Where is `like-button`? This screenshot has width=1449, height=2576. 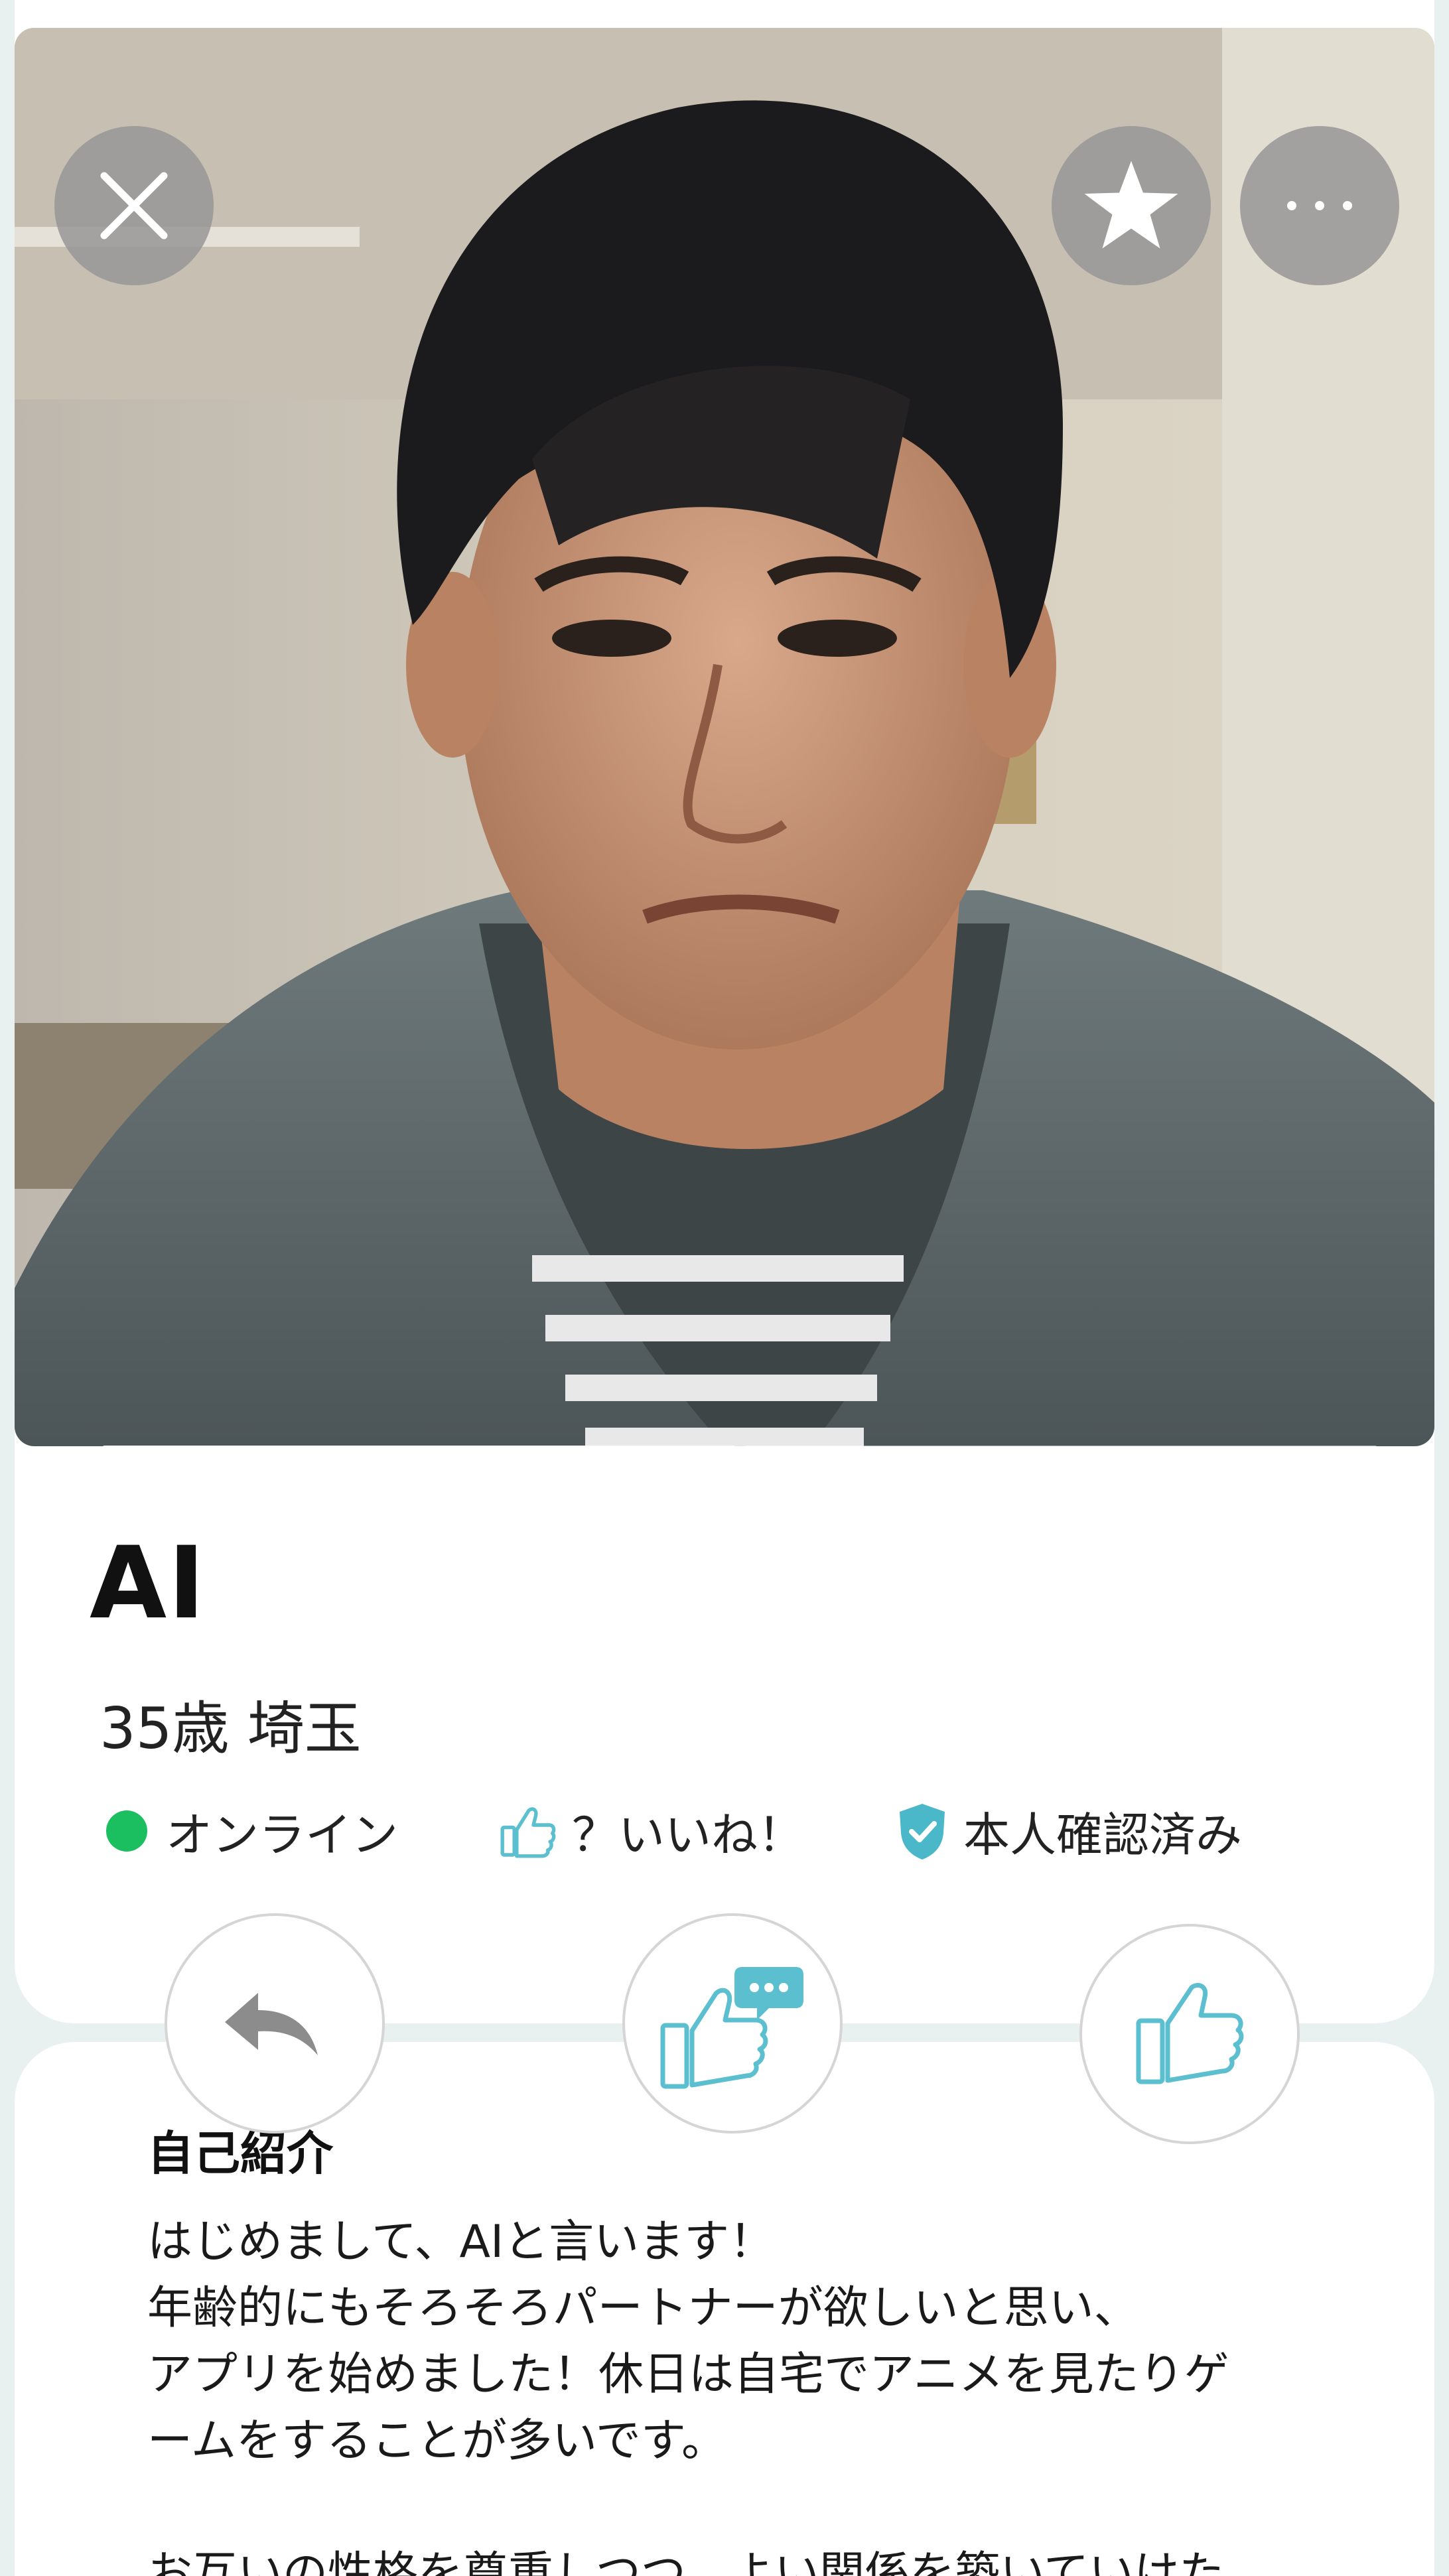 like-button is located at coordinates (1189, 2034).